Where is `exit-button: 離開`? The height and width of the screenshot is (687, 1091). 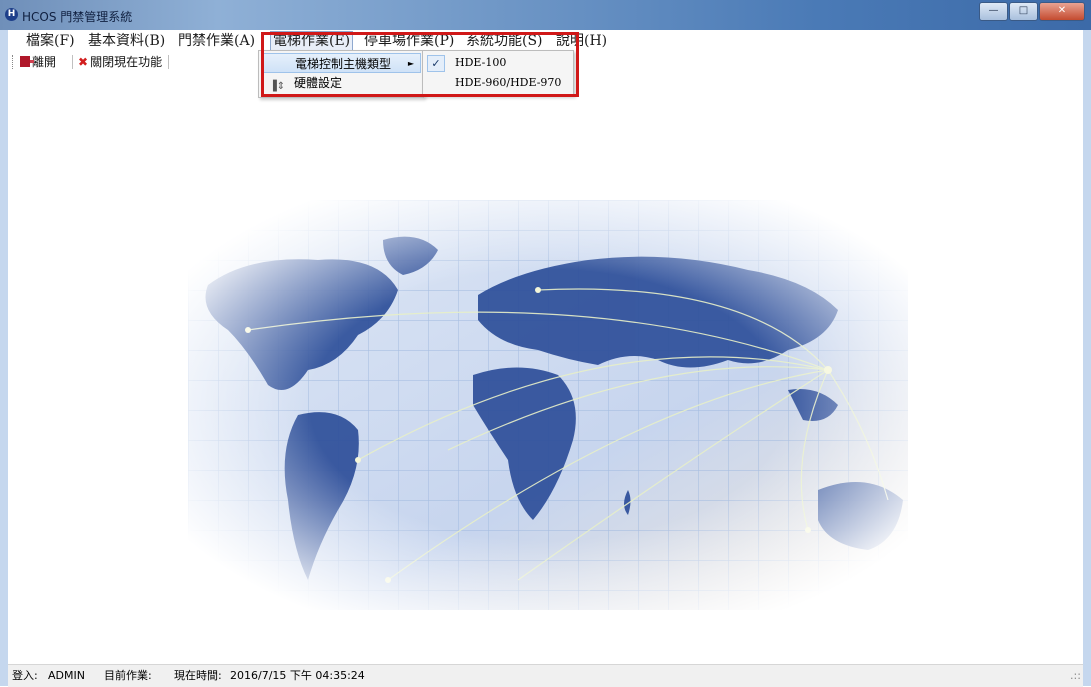
exit-button: 離開 is located at coordinates (38, 62).